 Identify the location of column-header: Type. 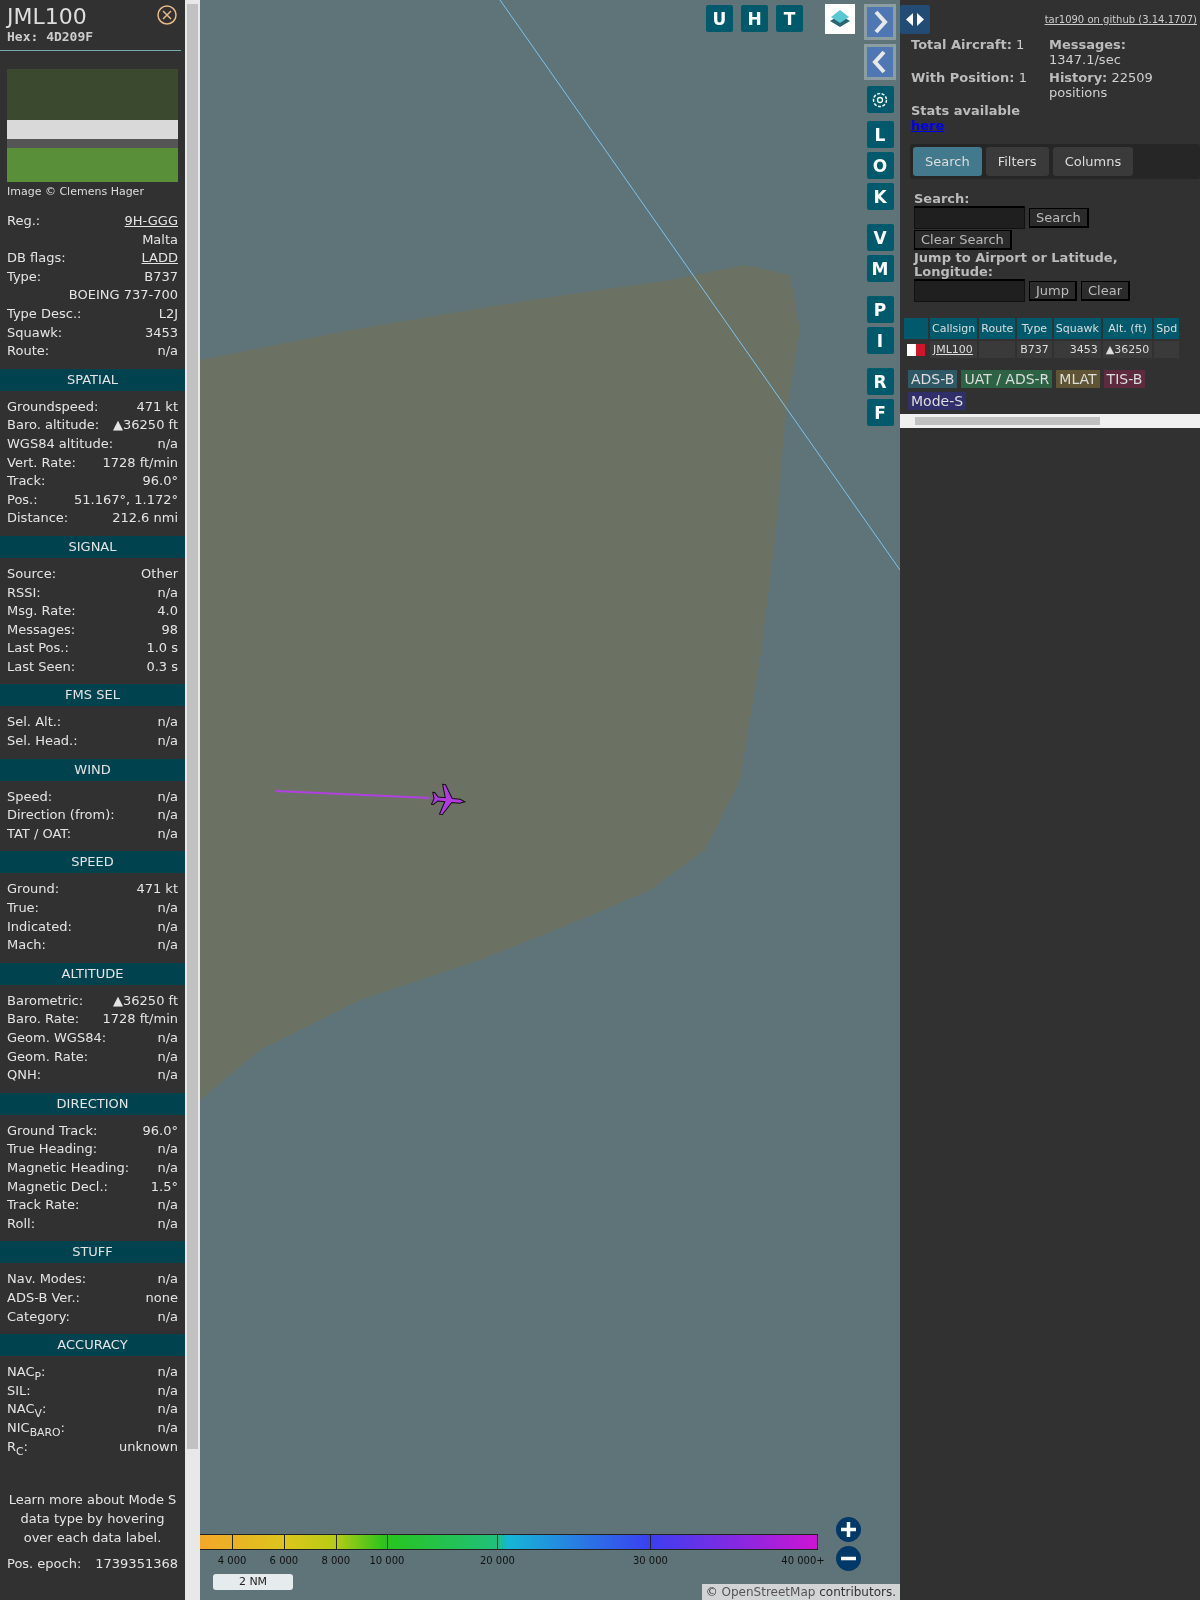
(1034, 328).